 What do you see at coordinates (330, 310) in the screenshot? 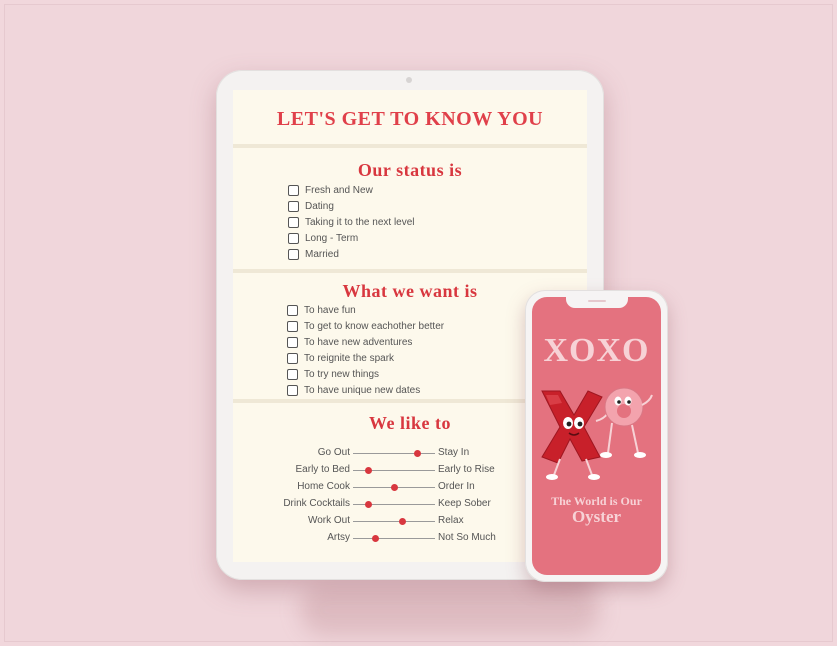
I see `want-option-label: To have fun` at bounding box center [330, 310].